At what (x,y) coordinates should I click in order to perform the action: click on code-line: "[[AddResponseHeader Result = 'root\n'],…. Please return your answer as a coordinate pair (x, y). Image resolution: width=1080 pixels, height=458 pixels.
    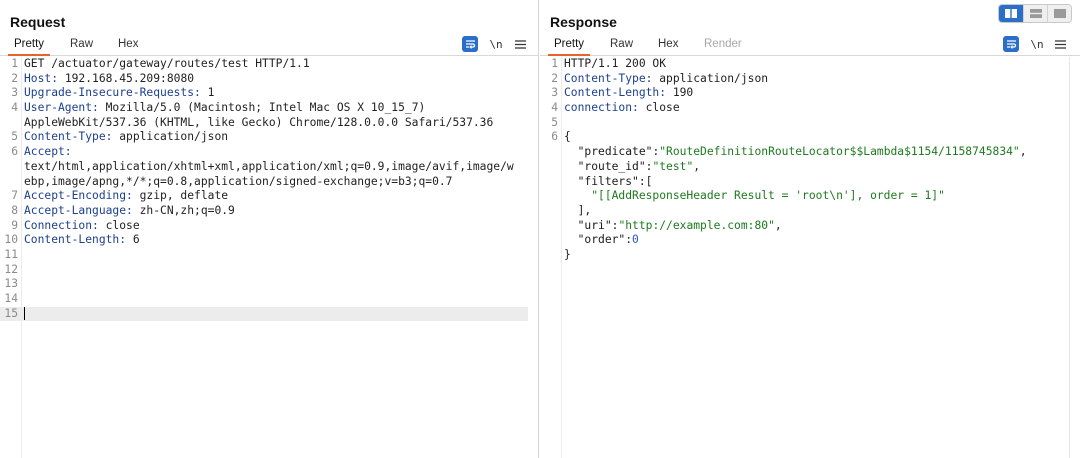
    Looking at the image, I should click on (804, 196).